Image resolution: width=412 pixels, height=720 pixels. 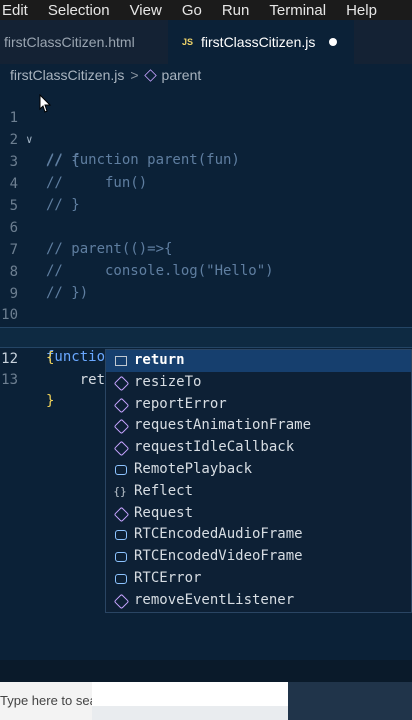 I want to click on menu-terminal: Terminal, so click(x=297, y=10).